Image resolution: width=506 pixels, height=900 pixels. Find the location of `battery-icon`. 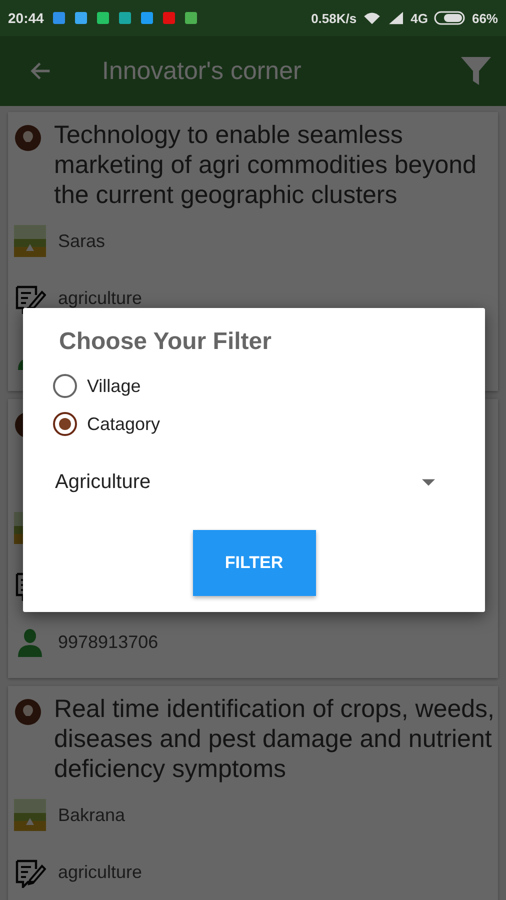

battery-icon is located at coordinates (450, 18).